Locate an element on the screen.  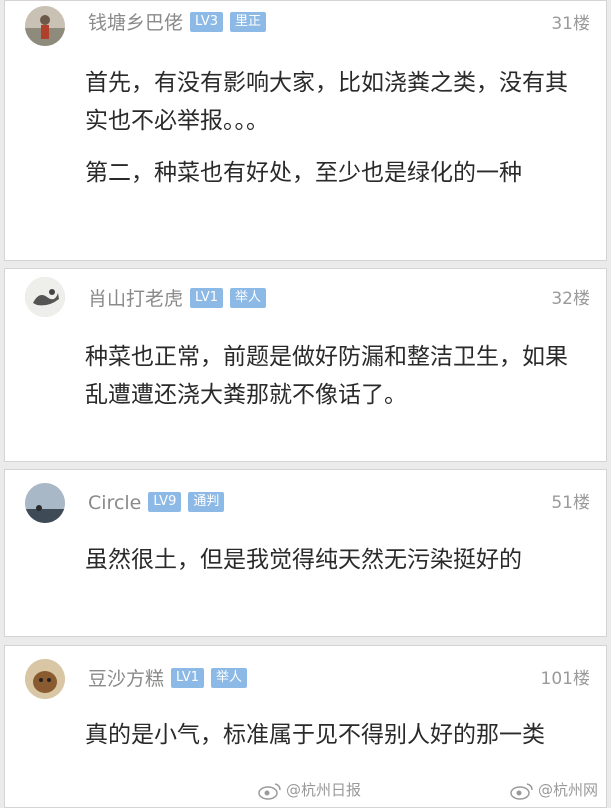
username-text: 肖山打老虎 is located at coordinates (135, 299).